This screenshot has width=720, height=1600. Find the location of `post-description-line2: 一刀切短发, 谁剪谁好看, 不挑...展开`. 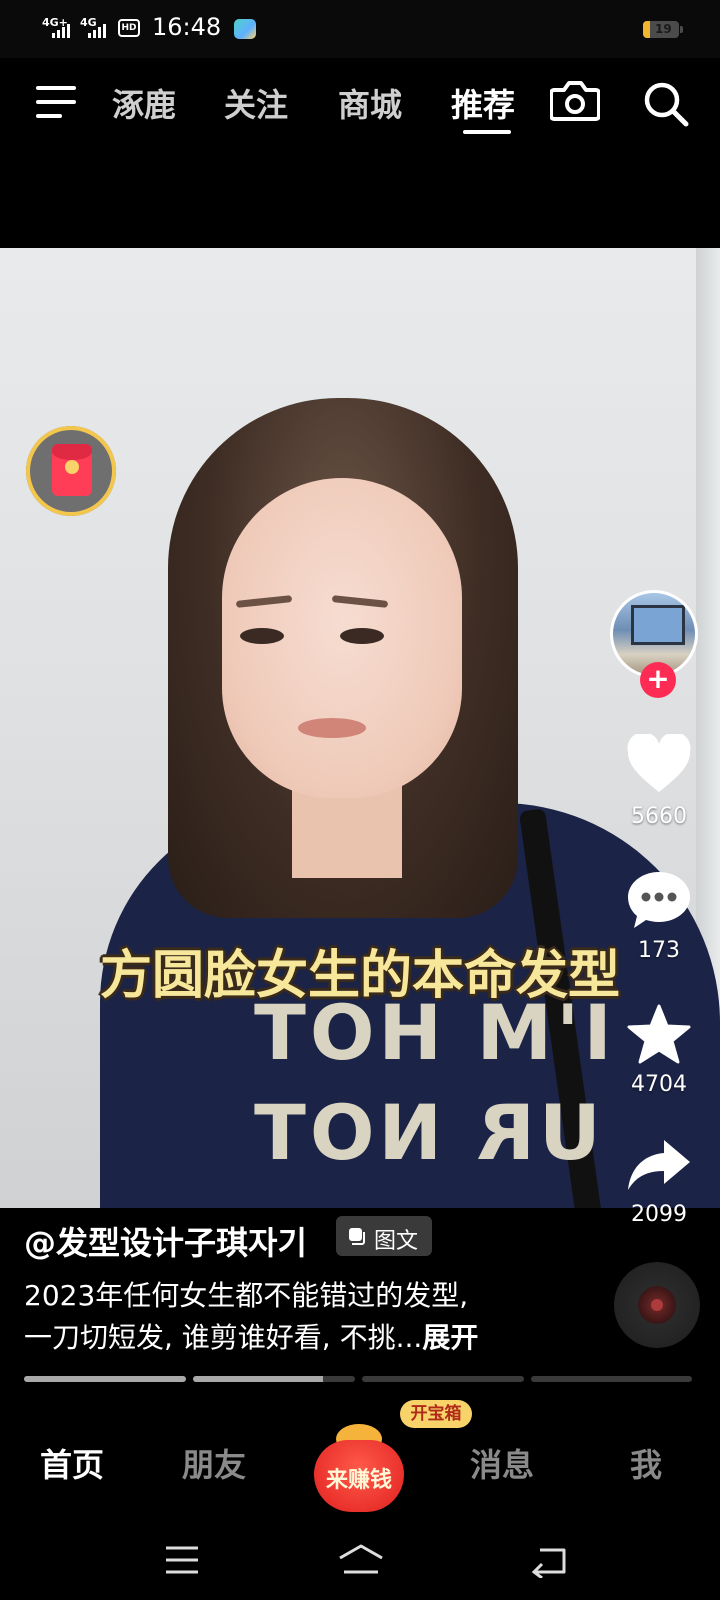

post-description-line2: 一刀切短发, 谁剪谁好看, 不挑...展开 is located at coordinates (251, 1336).